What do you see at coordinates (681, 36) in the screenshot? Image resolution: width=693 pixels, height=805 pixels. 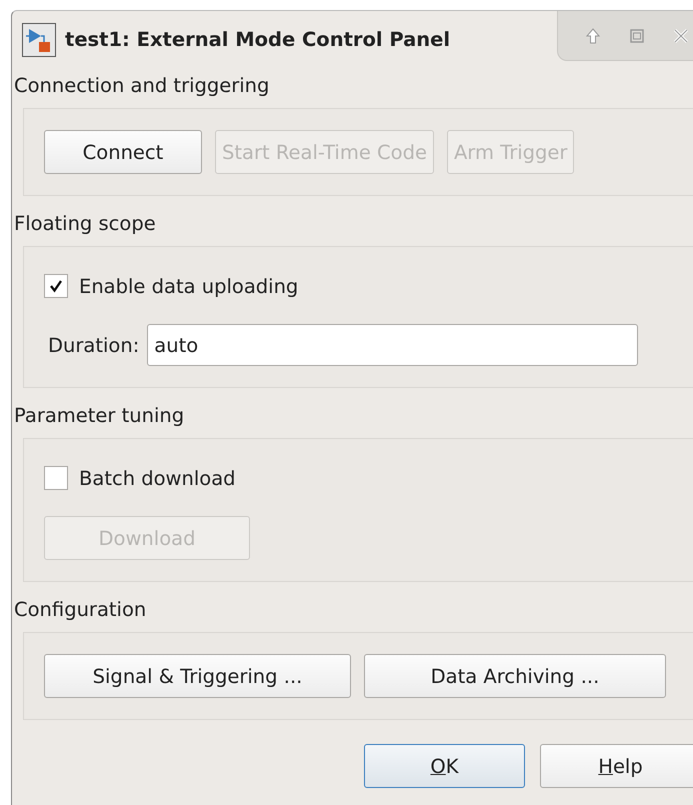 I see `close-icon` at bounding box center [681, 36].